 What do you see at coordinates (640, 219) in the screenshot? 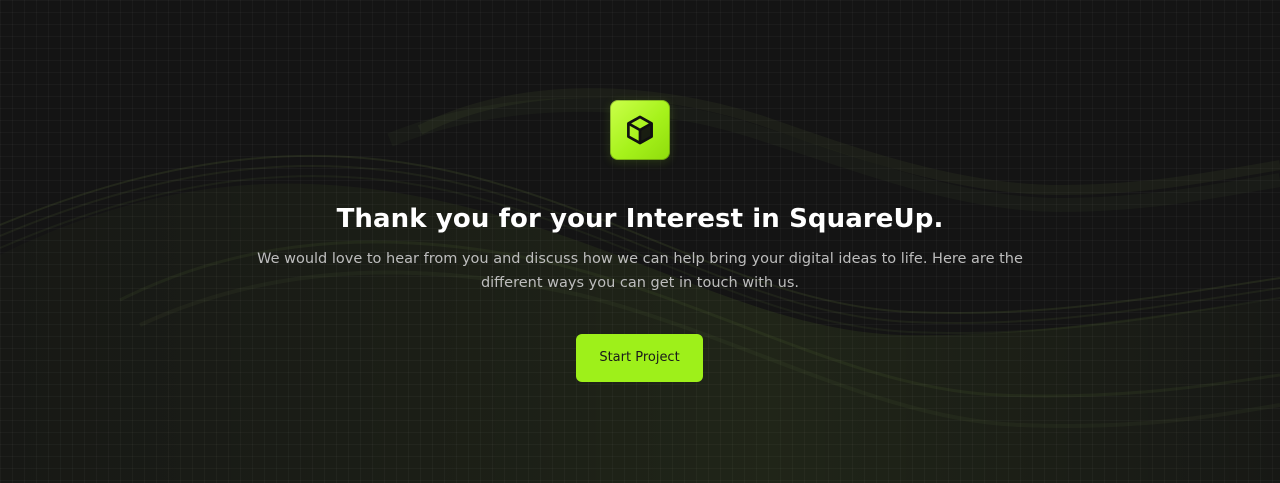
I see `page-title: Thank you for your Interest in SquareUp.` at bounding box center [640, 219].